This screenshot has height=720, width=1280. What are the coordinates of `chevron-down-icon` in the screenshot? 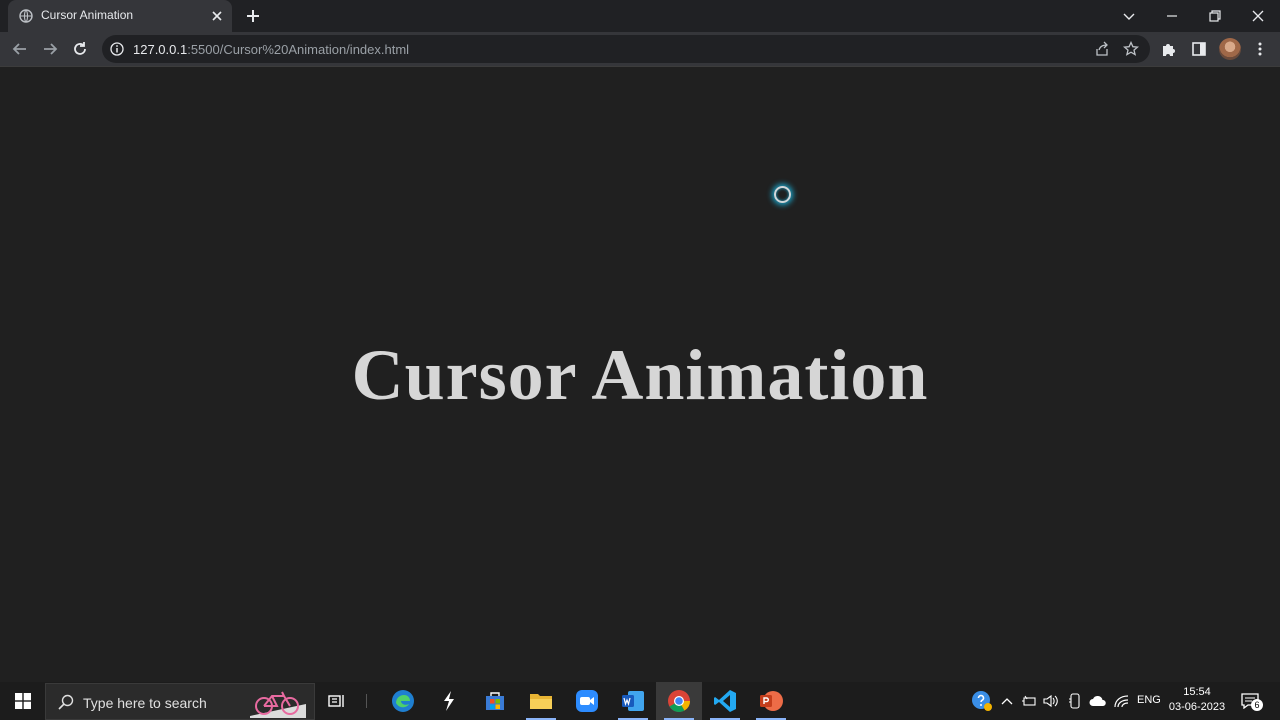 It's located at (1129, 16).